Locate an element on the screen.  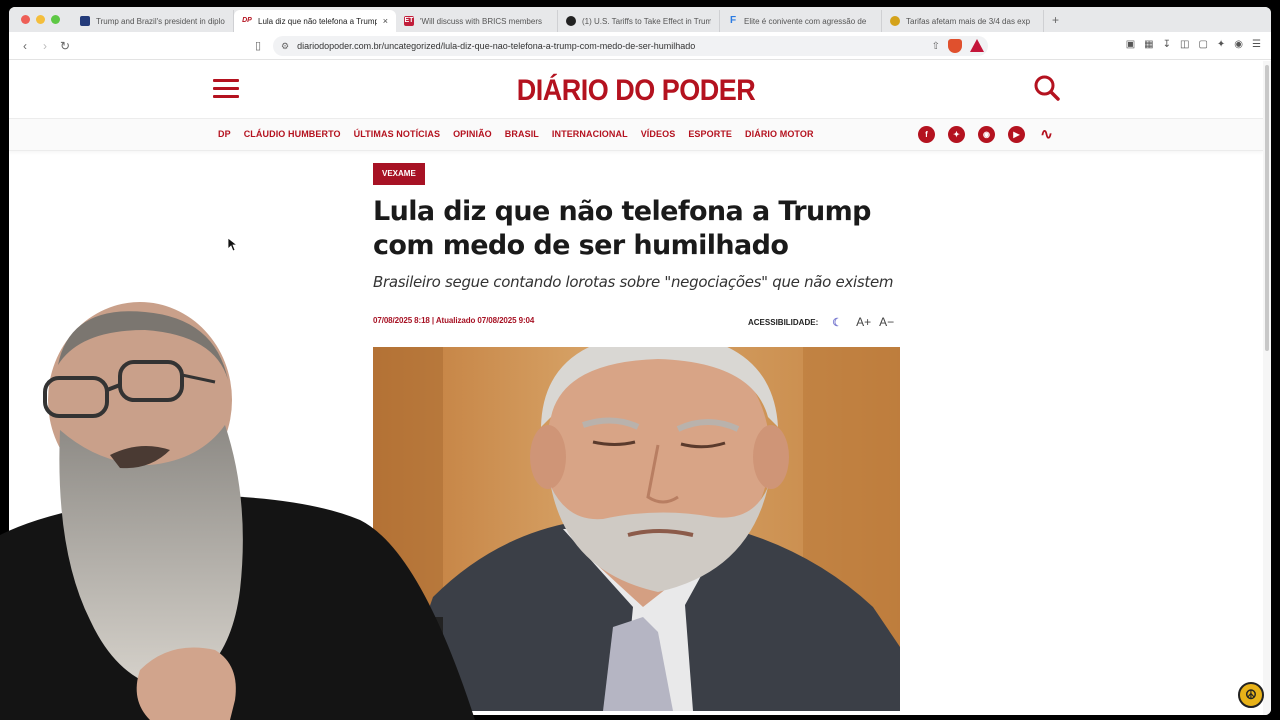
brave-shield-icon is located at coordinates (955, 46).